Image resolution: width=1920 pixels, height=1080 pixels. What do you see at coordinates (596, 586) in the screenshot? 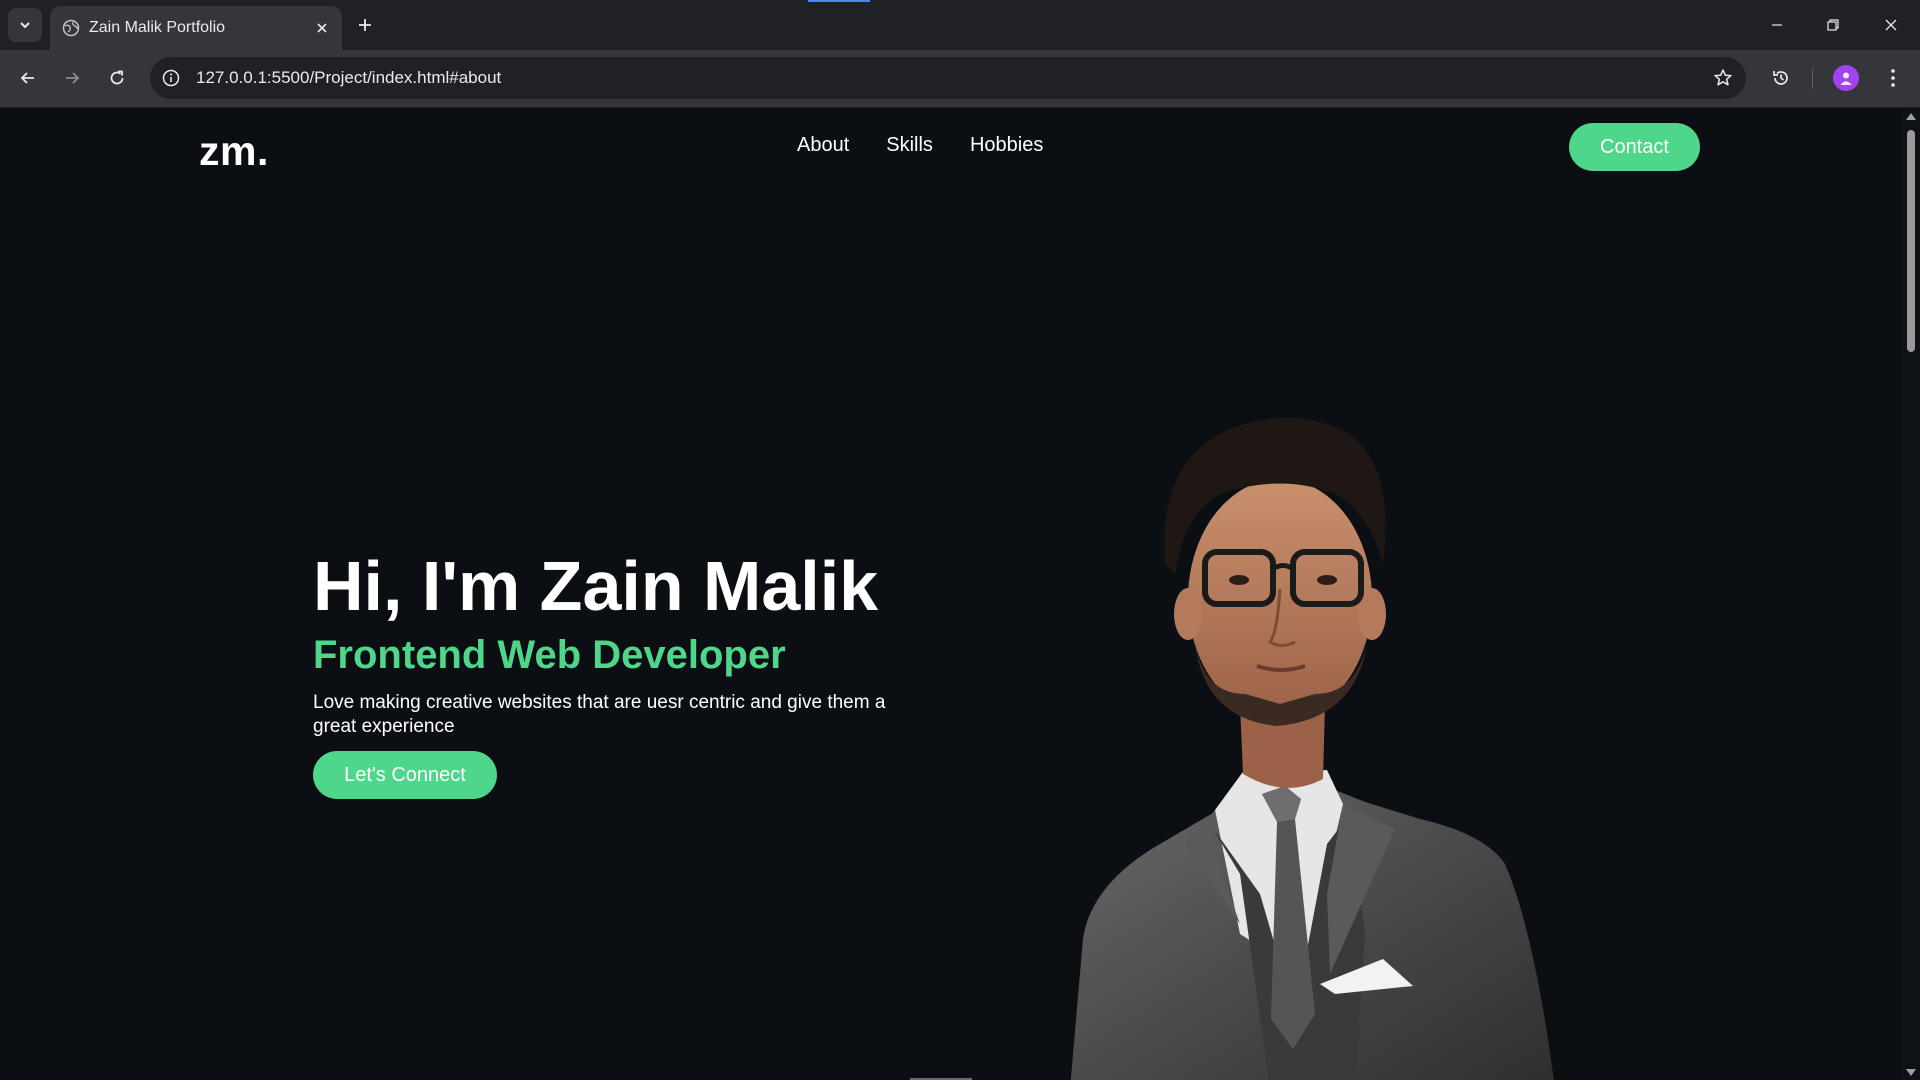
I see `hero-title: Hi, I'm Zain Malik` at bounding box center [596, 586].